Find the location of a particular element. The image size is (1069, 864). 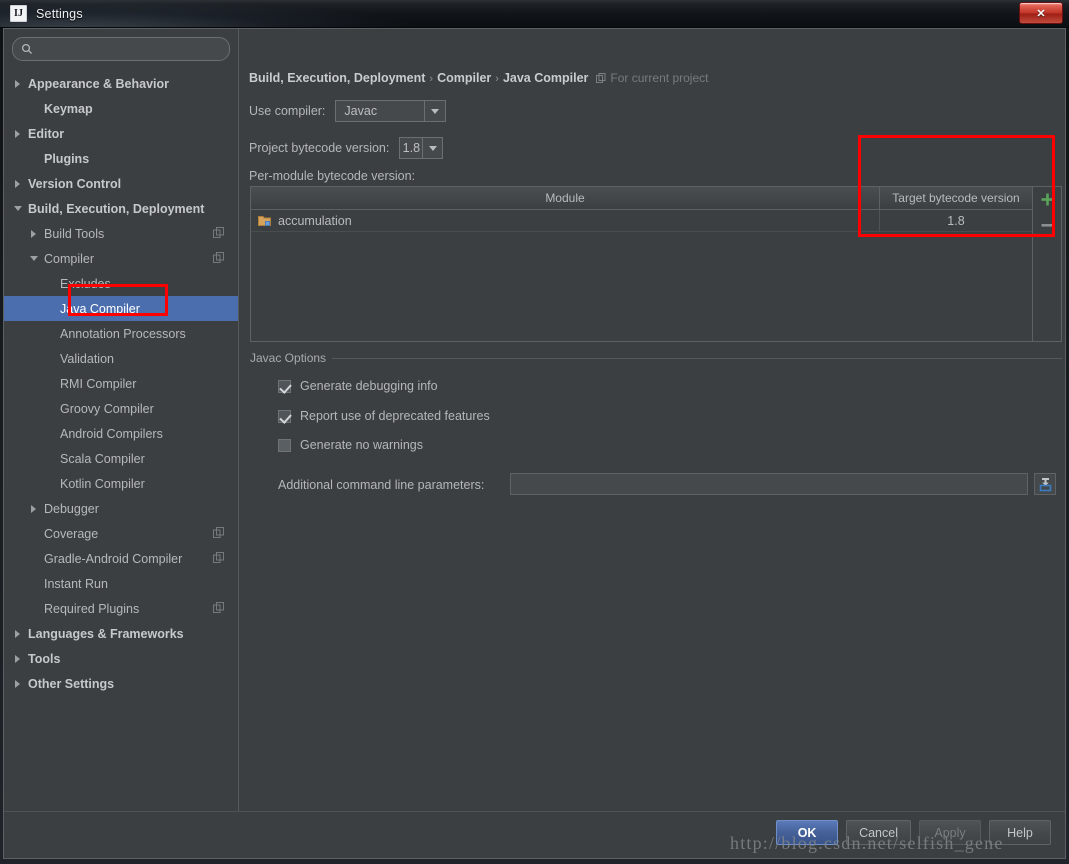

column-header-module: Module is located at coordinates (565, 198).